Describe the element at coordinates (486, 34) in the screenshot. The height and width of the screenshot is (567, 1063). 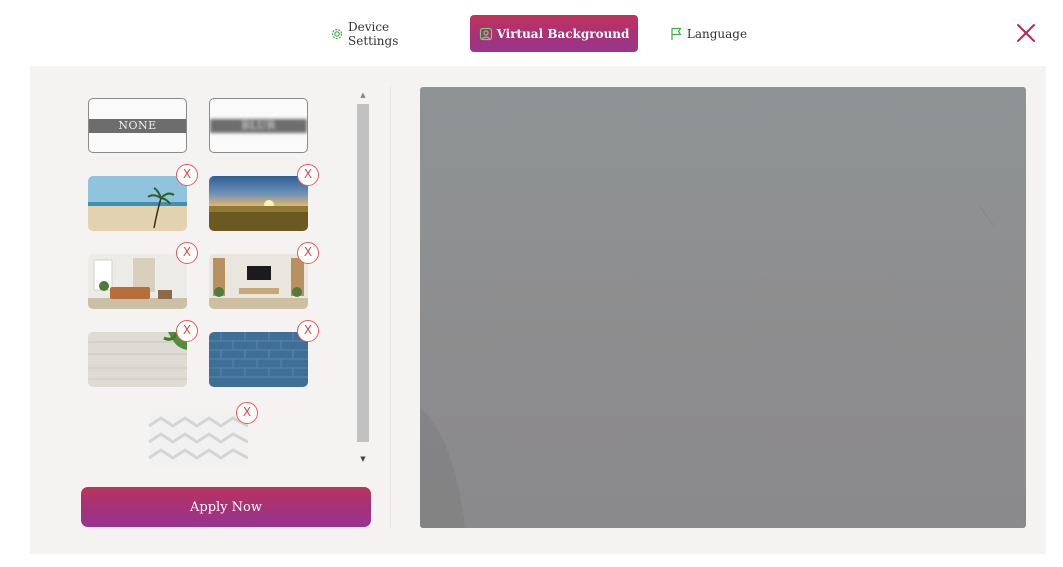
I see `user-image-icon` at that location.